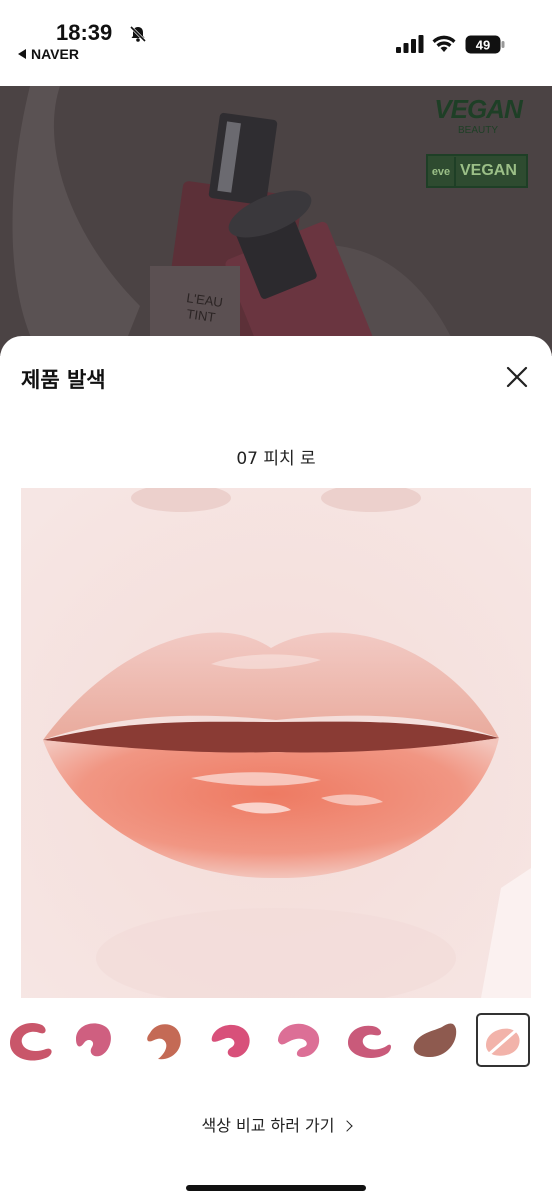 This screenshot has width=552, height=1200. Describe the element at coordinates (517, 377) in the screenshot. I see `close-icon` at that location.